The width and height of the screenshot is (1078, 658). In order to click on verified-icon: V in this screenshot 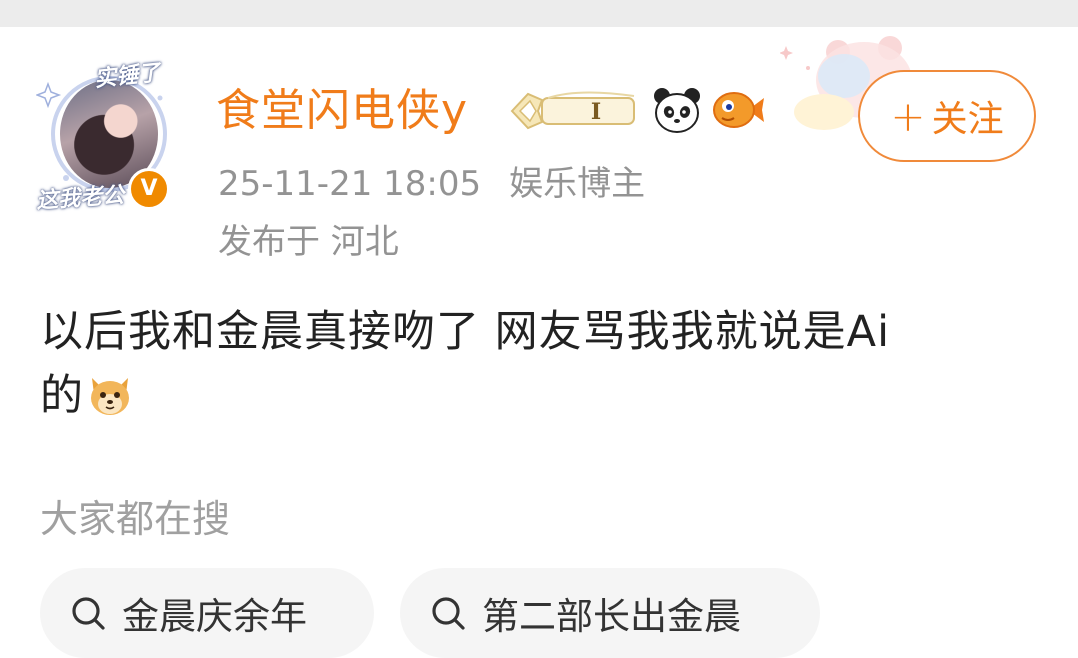, I will do `click(149, 189)`.